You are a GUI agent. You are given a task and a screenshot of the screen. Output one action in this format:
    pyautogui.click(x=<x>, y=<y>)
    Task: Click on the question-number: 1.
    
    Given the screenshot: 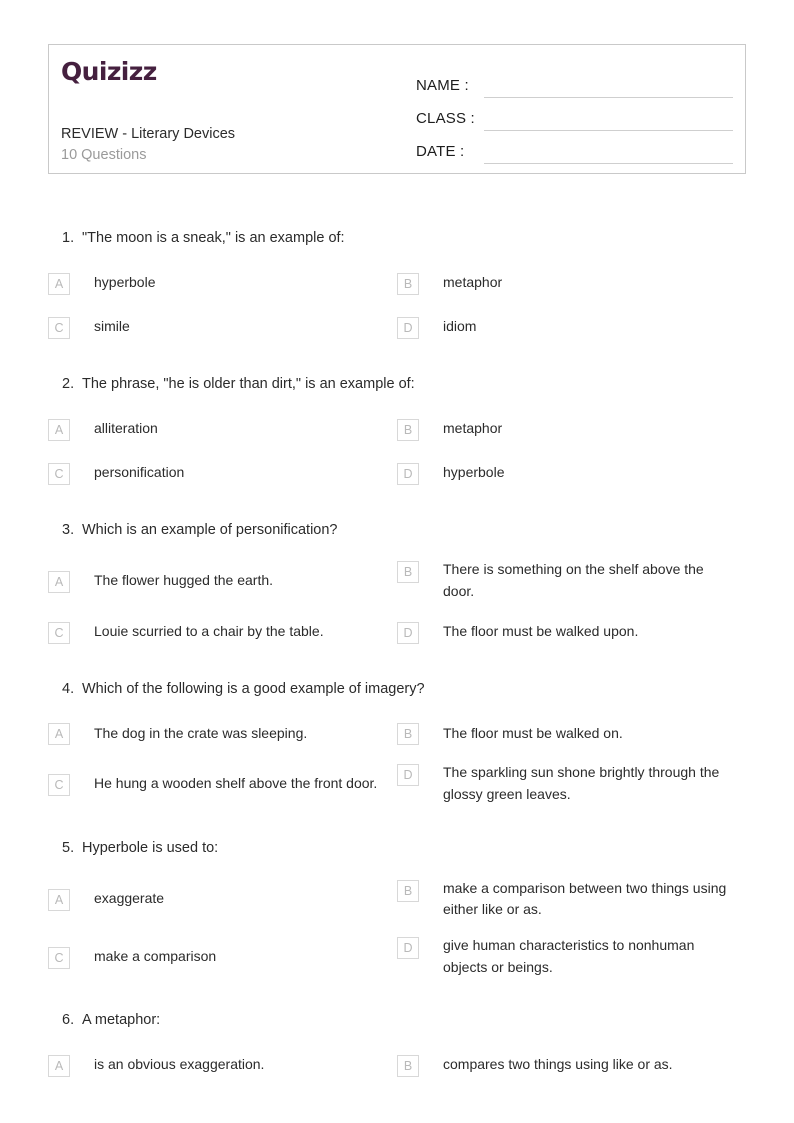 What is the action you would take?
    pyautogui.click(x=68, y=238)
    